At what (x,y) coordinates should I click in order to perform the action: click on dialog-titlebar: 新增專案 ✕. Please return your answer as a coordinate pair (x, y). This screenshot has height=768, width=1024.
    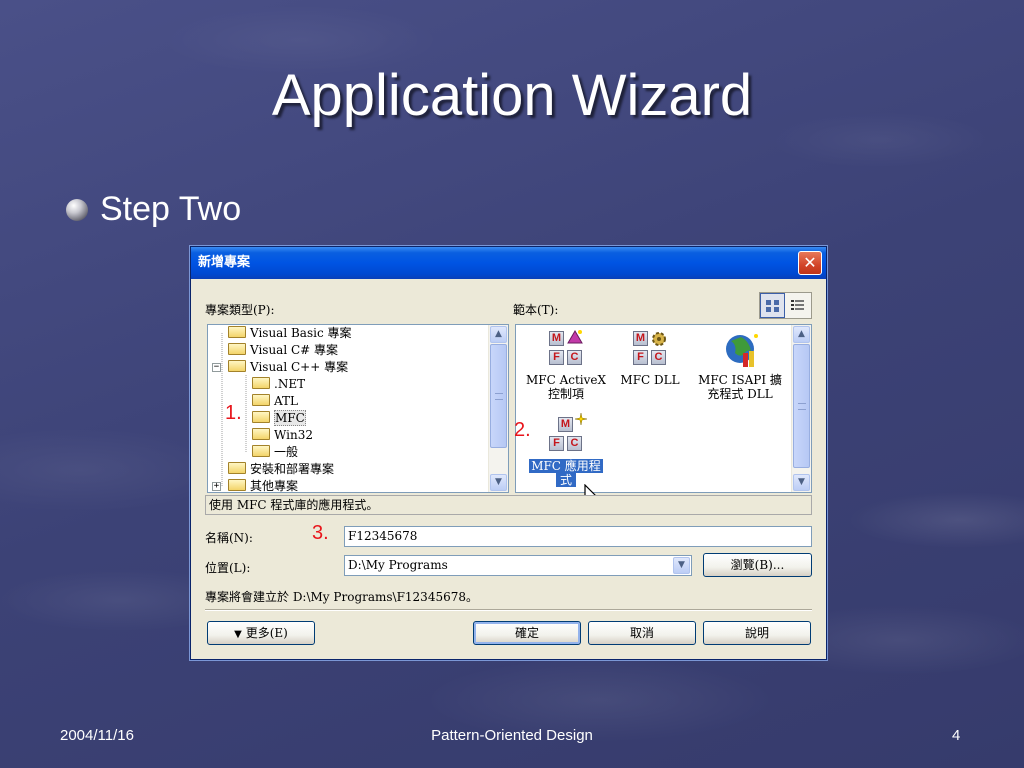
    Looking at the image, I should click on (508, 263).